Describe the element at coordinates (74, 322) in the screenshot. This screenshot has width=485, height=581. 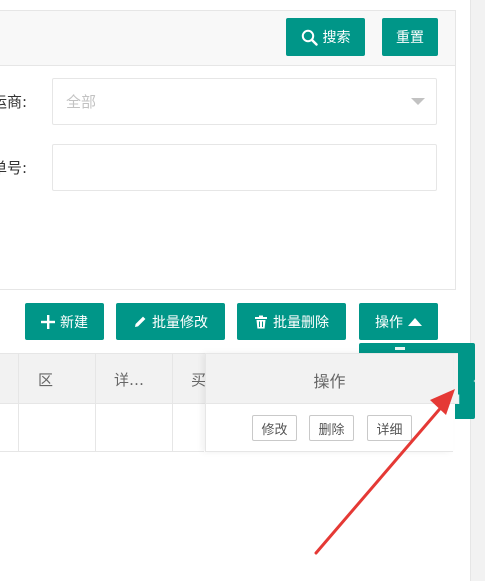
I see `new-button-label: 新建` at that location.